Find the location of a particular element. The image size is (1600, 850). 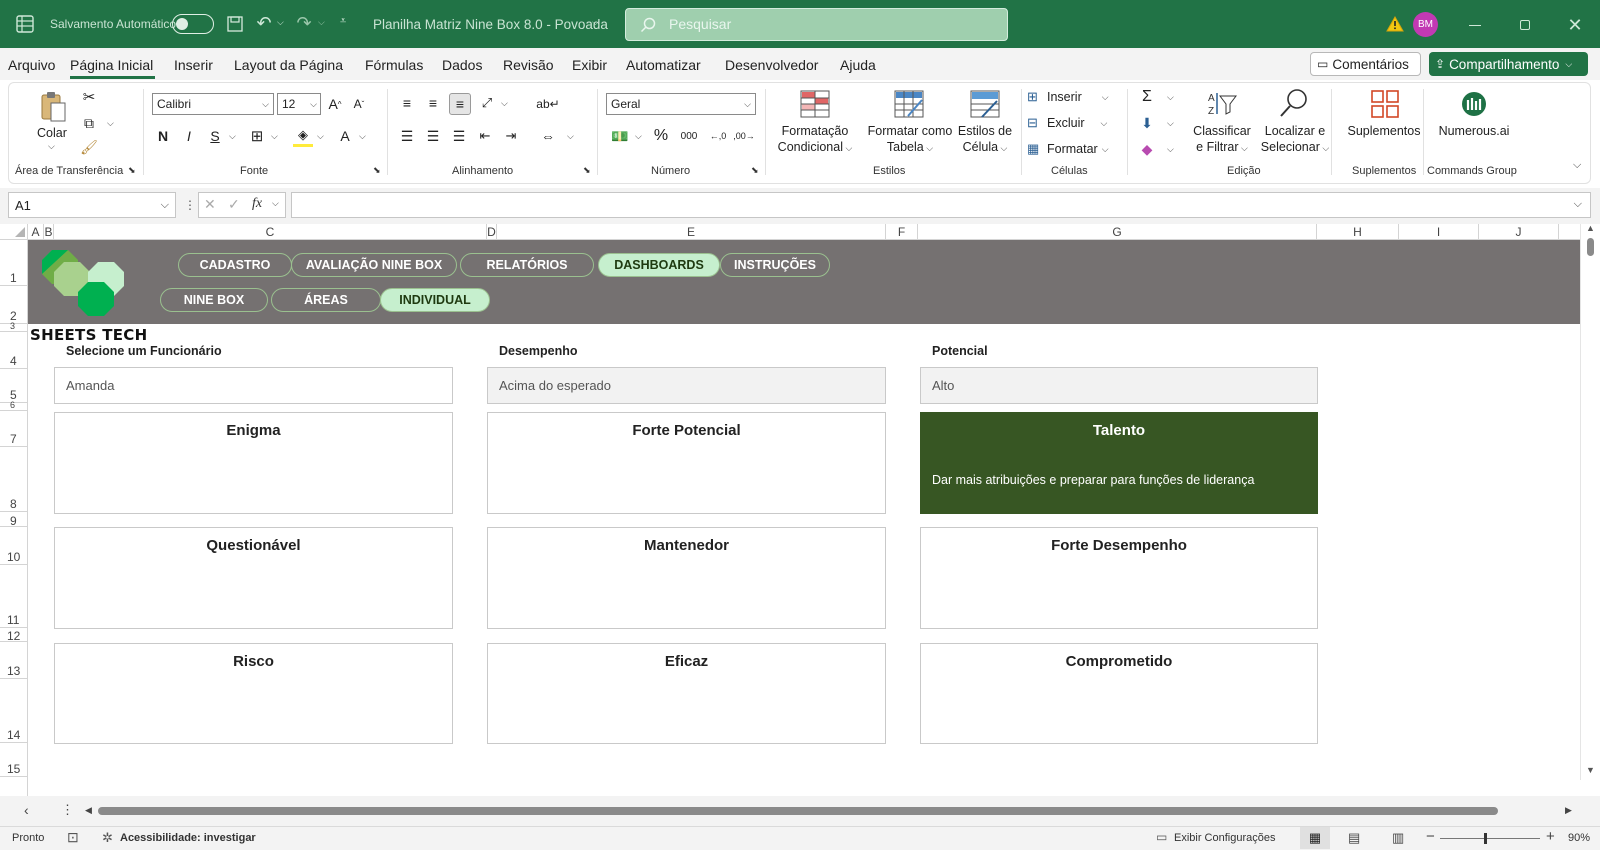

scroll-left-icon: ◀ is located at coordinates (88, 810).